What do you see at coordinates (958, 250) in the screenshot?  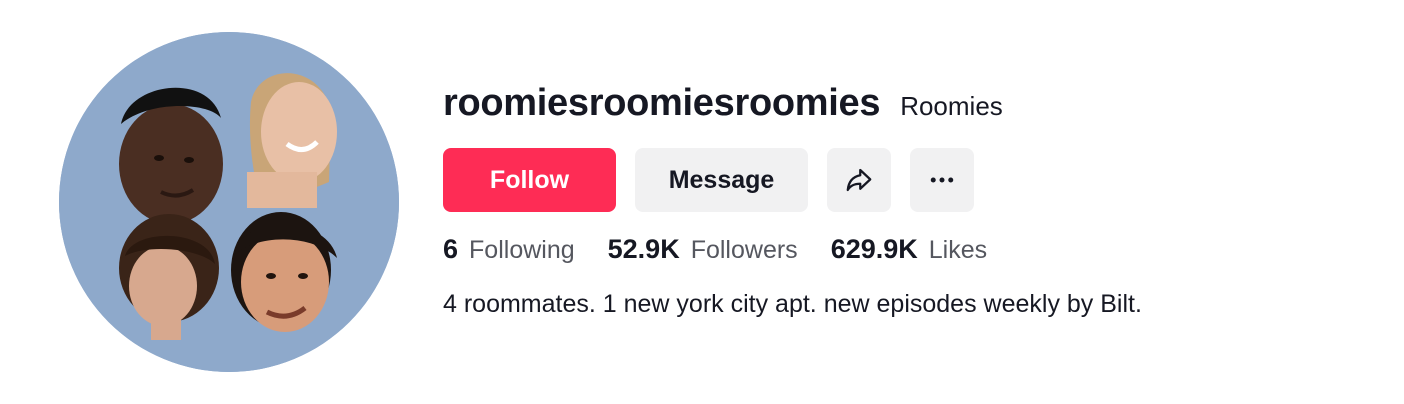 I see `likes-label: Likes` at bounding box center [958, 250].